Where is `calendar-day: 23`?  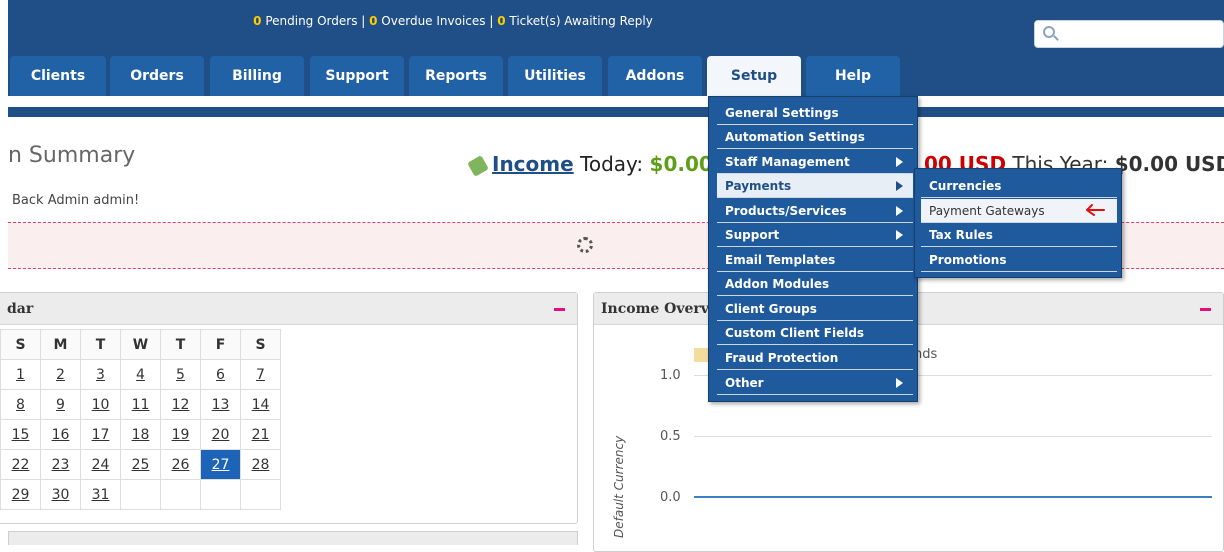
calendar-day: 23 is located at coordinates (60, 464).